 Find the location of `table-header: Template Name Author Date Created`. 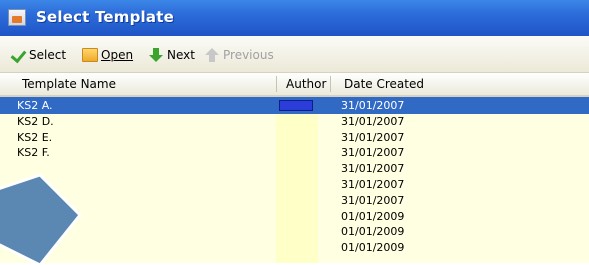

table-header: Template Name Author Date Created is located at coordinates (294, 85).